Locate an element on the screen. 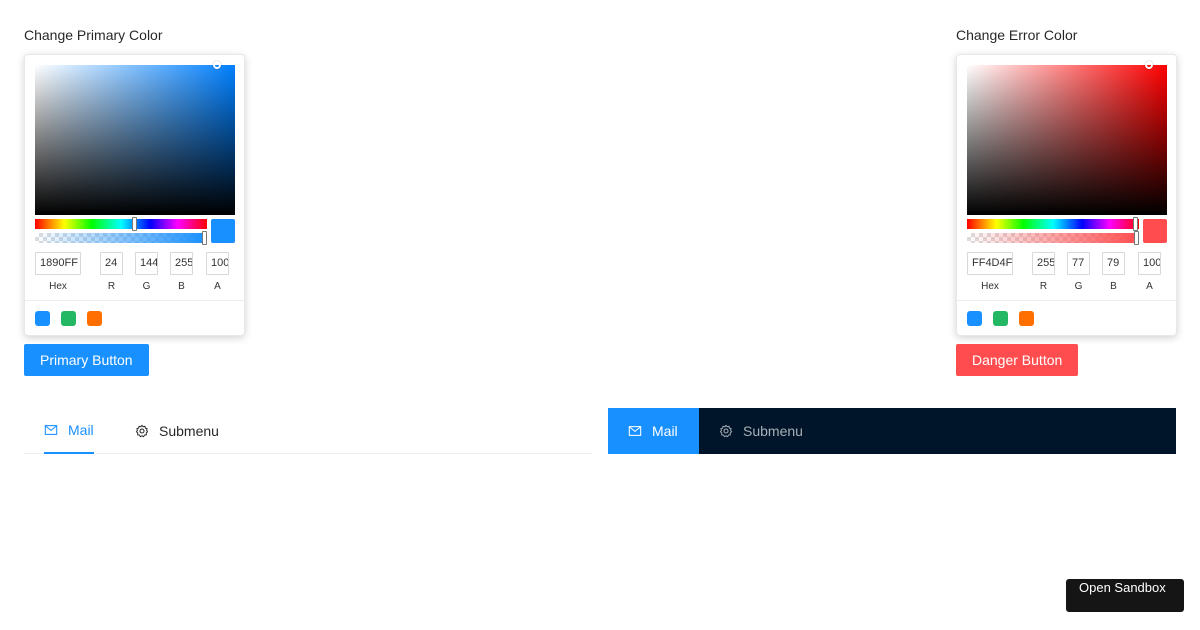 Image resolution: width=1200 pixels, height=630 pixels. primary-color-picker: 1890FF Hex 24 R 144 G 255 B 100 A is located at coordinates (134, 195).